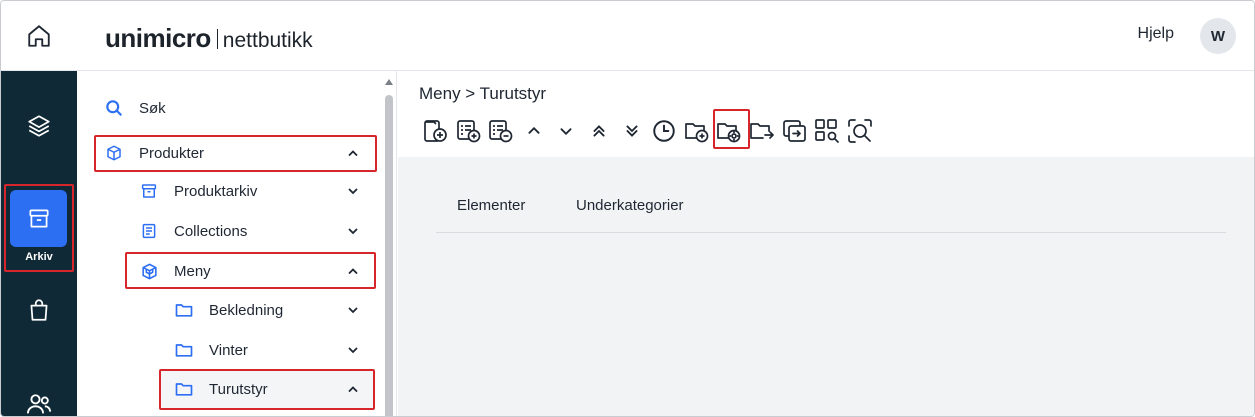  Describe the element at coordinates (114, 153) in the screenshot. I see `cube-icon` at that location.